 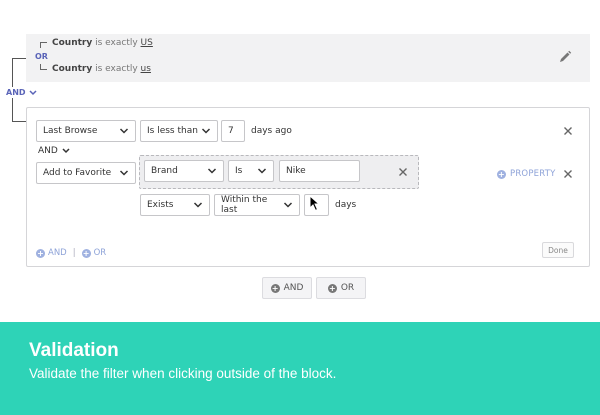 I want to click on within-select-value: Within the last, so click(x=244, y=205).